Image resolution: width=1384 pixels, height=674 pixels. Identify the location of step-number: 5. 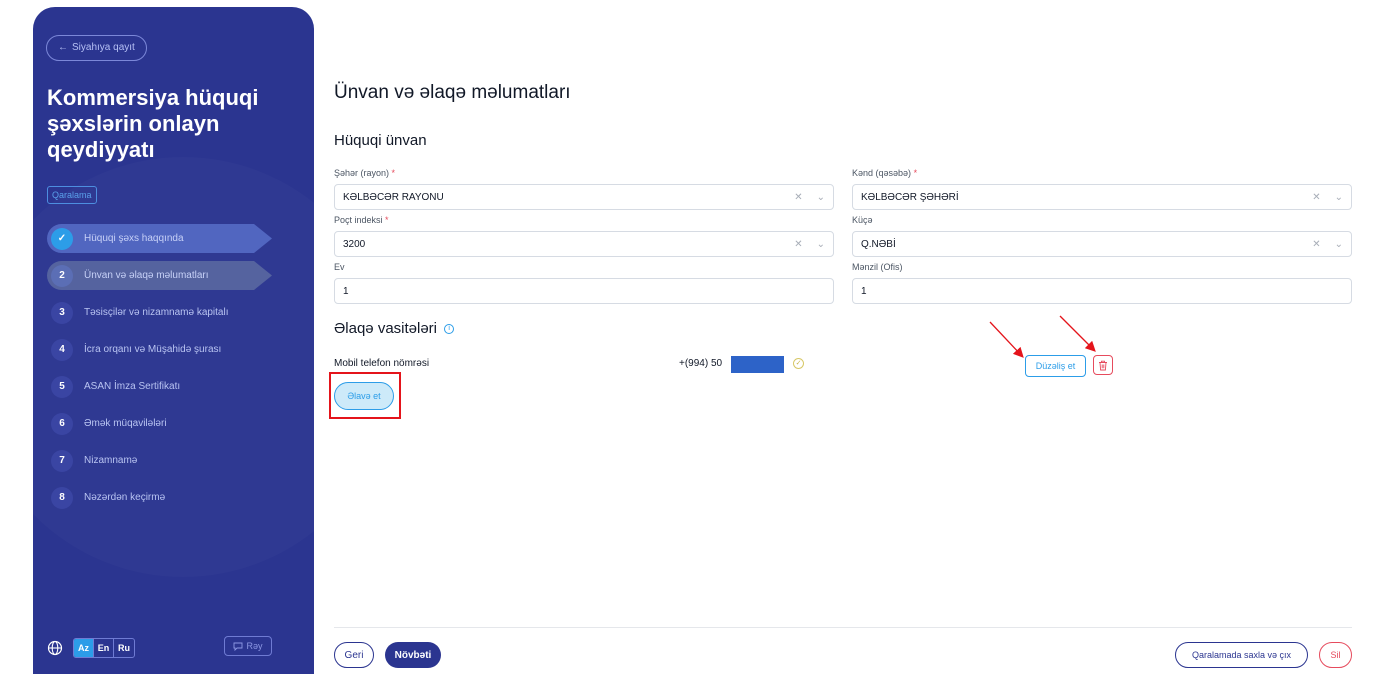
(62, 386).